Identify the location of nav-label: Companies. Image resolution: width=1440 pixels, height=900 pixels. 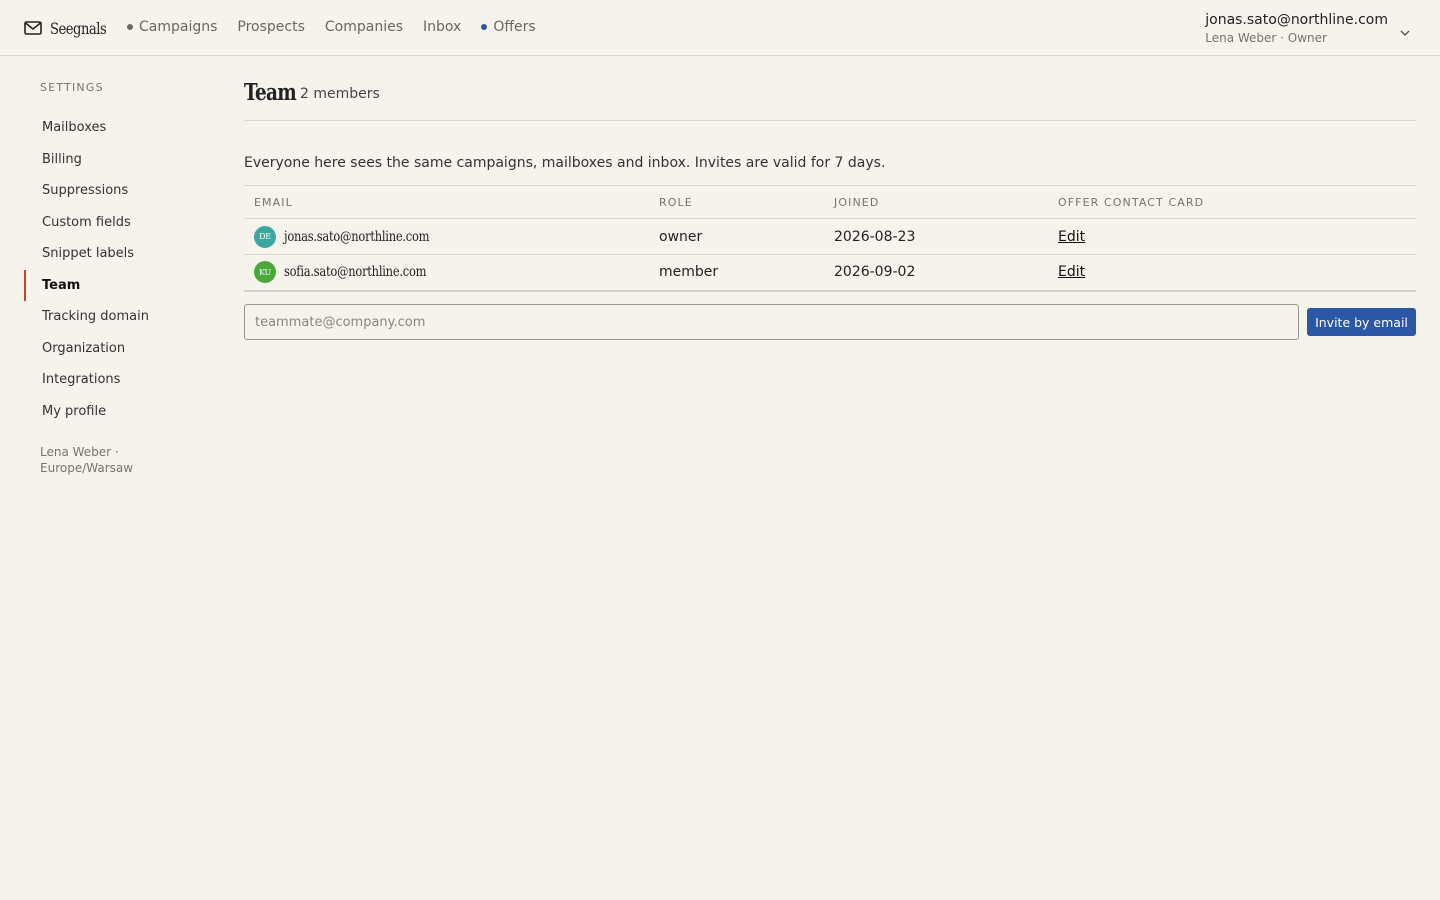
(364, 27).